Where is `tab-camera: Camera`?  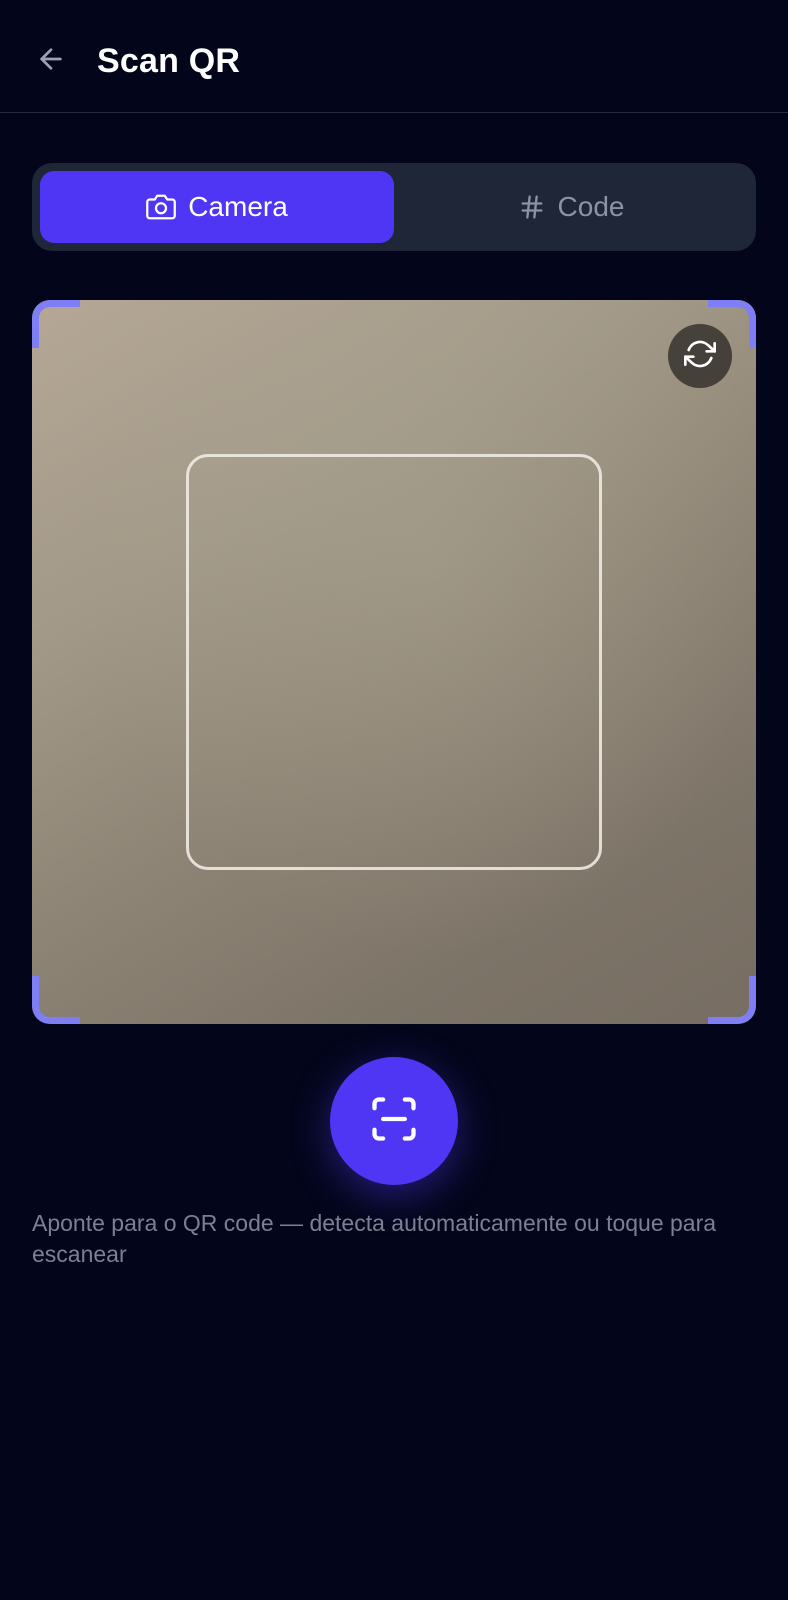
tab-camera: Camera is located at coordinates (217, 207).